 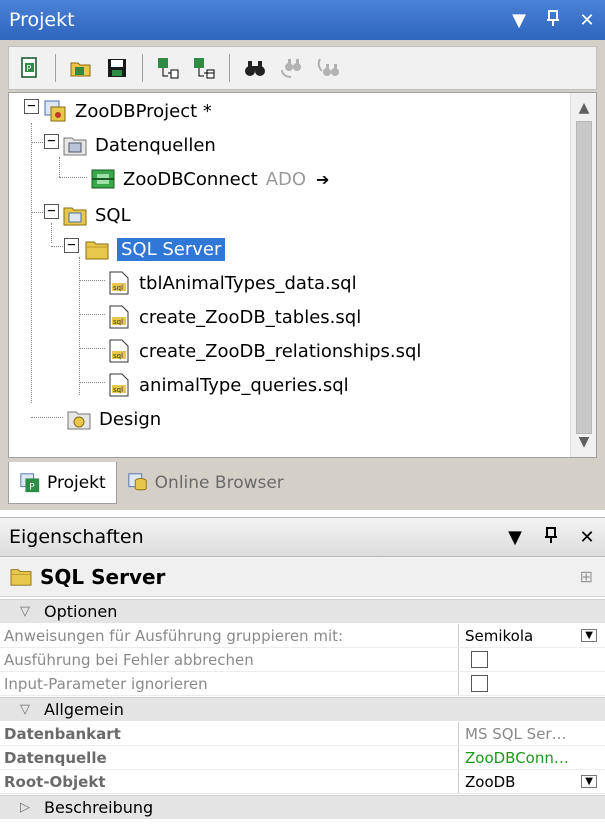 What do you see at coordinates (586, 576) in the screenshot?
I see `categorize-icon: ⊞` at bounding box center [586, 576].